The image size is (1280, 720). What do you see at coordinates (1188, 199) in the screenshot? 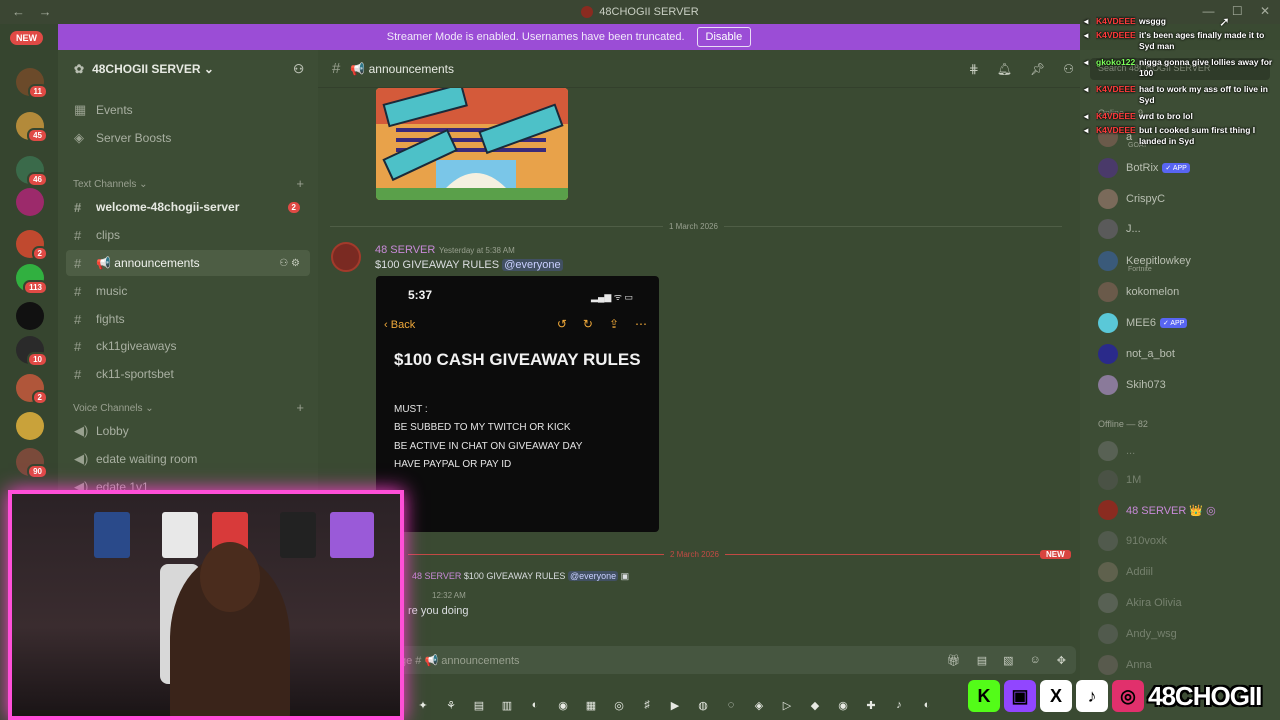
I see `member-item: CrispyC` at bounding box center [1188, 199].